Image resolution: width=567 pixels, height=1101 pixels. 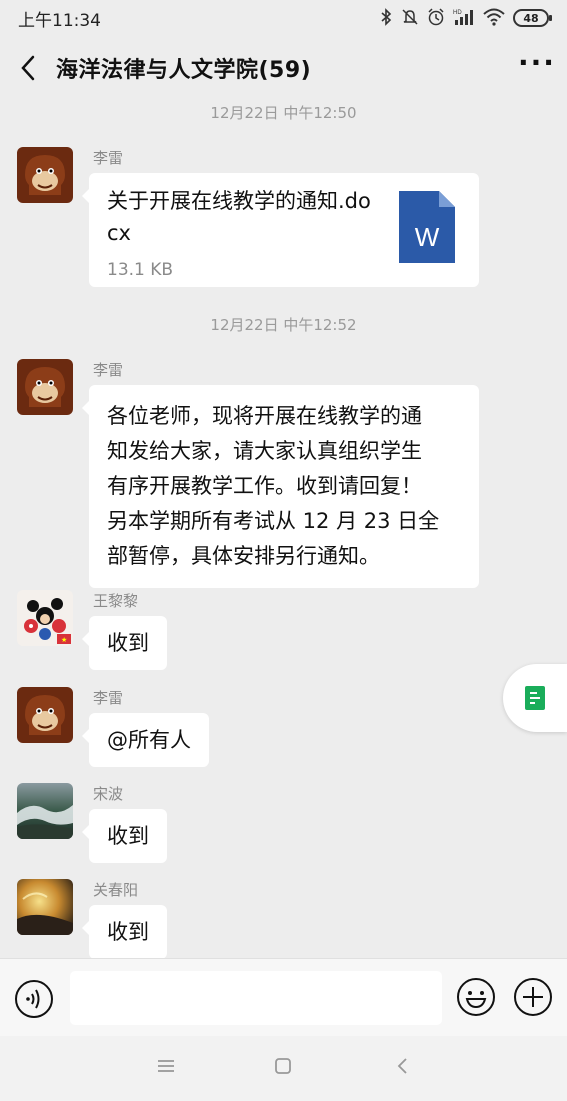 I want to click on sender-name: 关春阳, so click(x=116, y=890).